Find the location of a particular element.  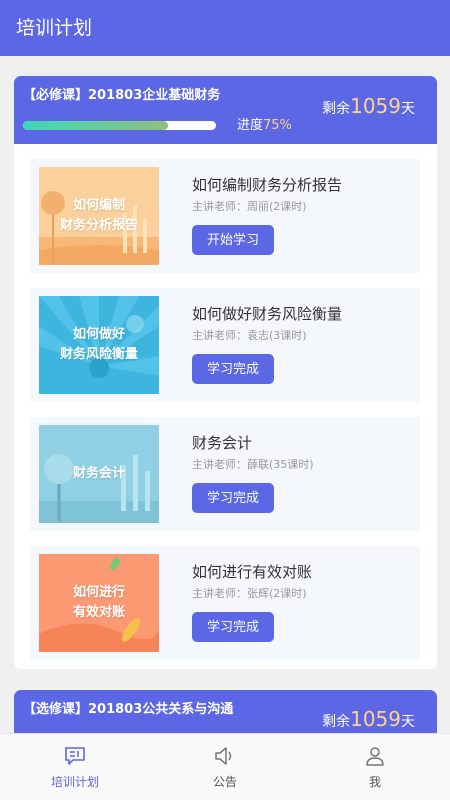

top-bar: 培训计划 is located at coordinates (225, 28).